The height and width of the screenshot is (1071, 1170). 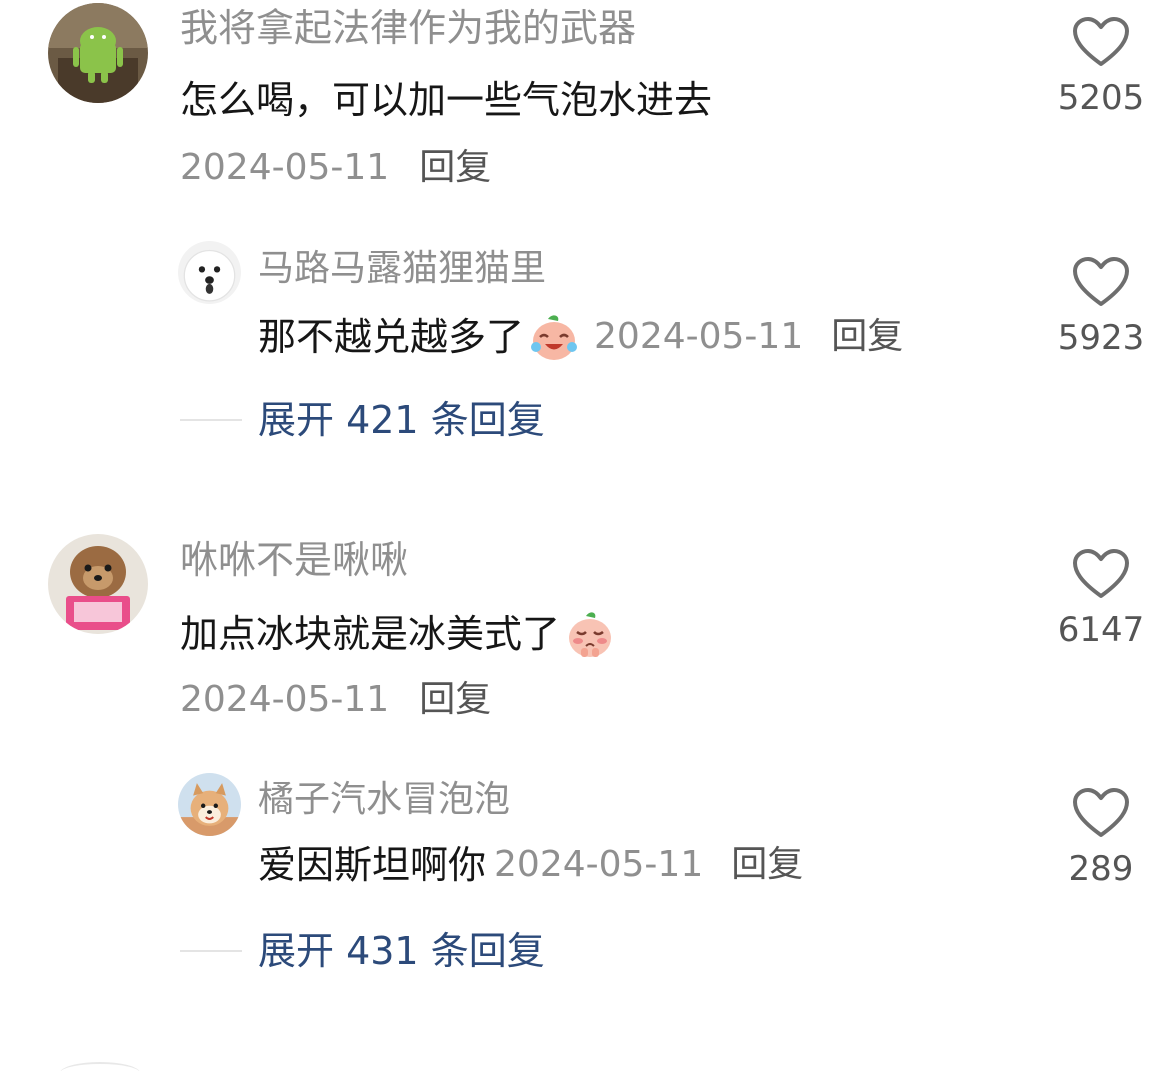 What do you see at coordinates (370, 634) in the screenshot?
I see `comment-text-content: 加点冰块就是冰美式了` at bounding box center [370, 634].